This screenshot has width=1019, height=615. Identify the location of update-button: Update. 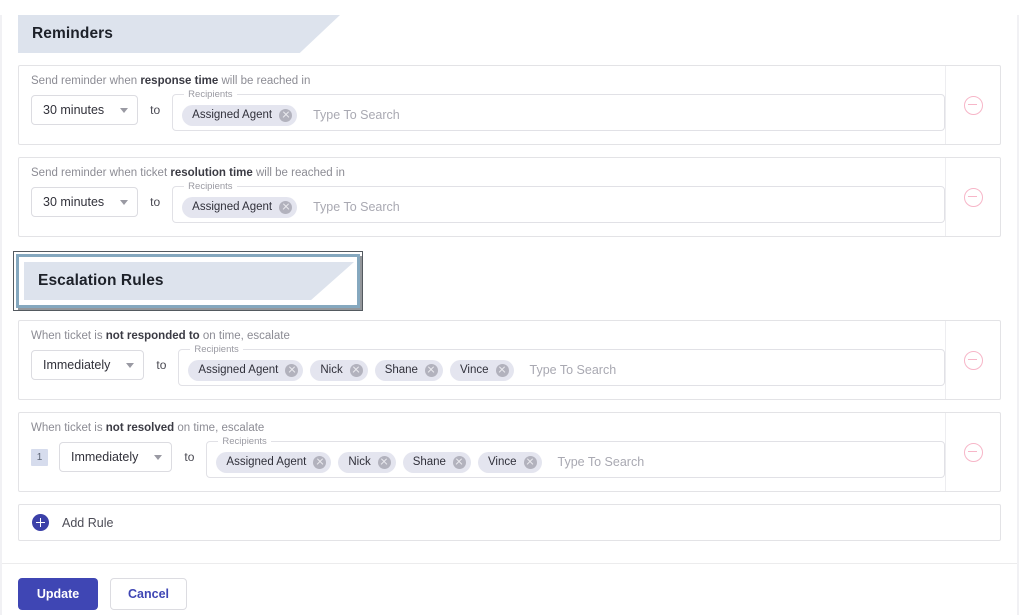
(58, 594).